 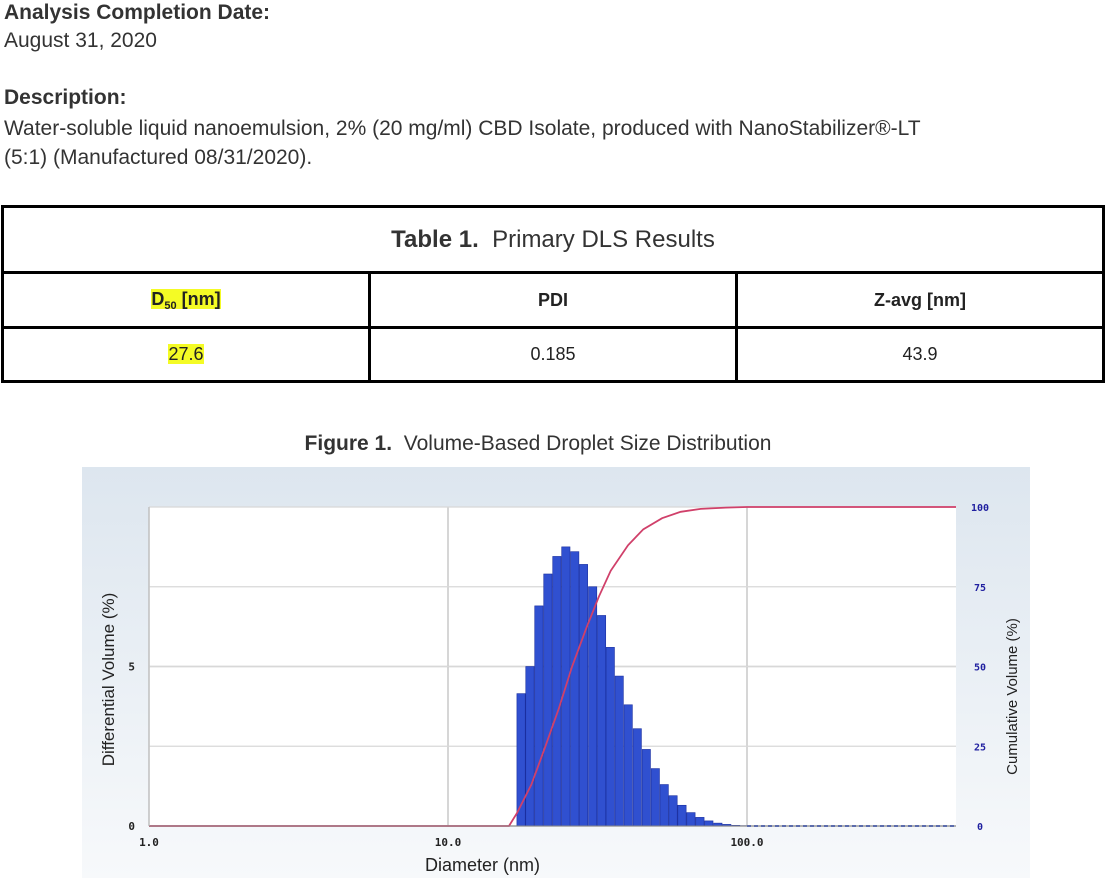 I want to click on cell-d50: 27.6, so click(x=186, y=354).